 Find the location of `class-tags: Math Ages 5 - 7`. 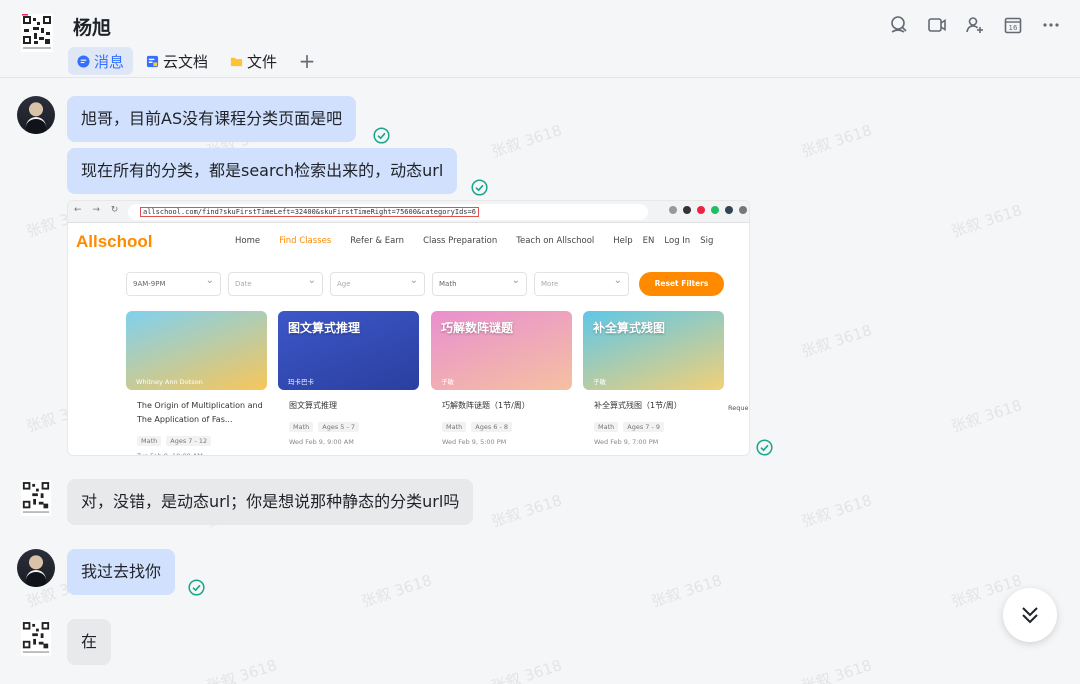

class-tags: Math Ages 5 - 7 is located at coordinates (348, 427).